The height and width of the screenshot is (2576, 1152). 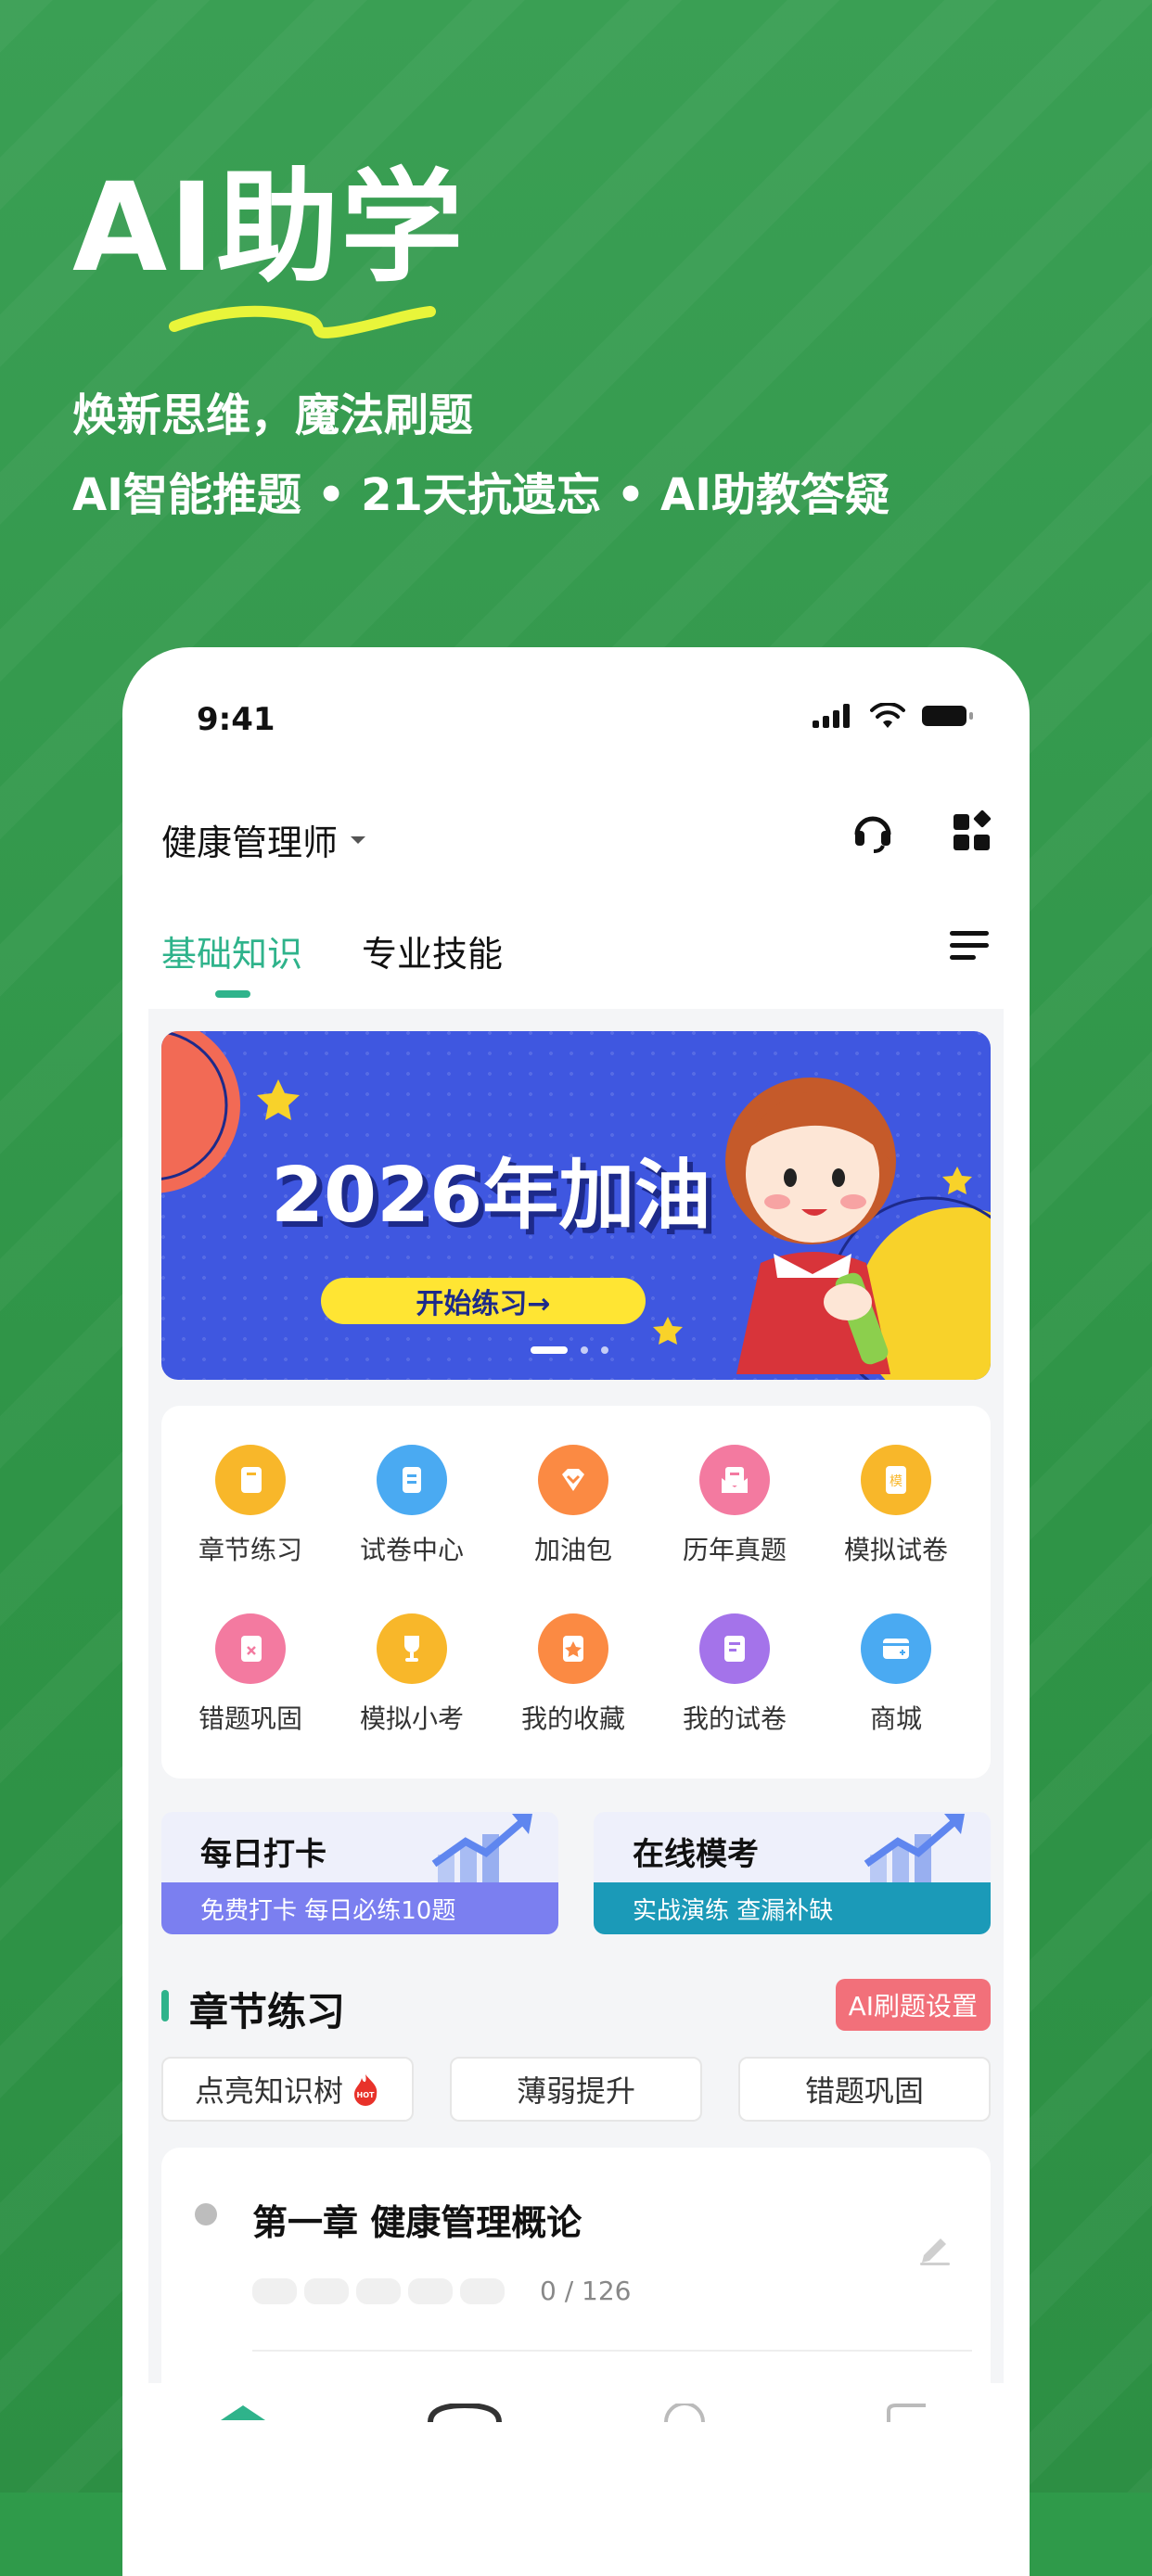 I want to click on star-icon, so click(x=573, y=1648).